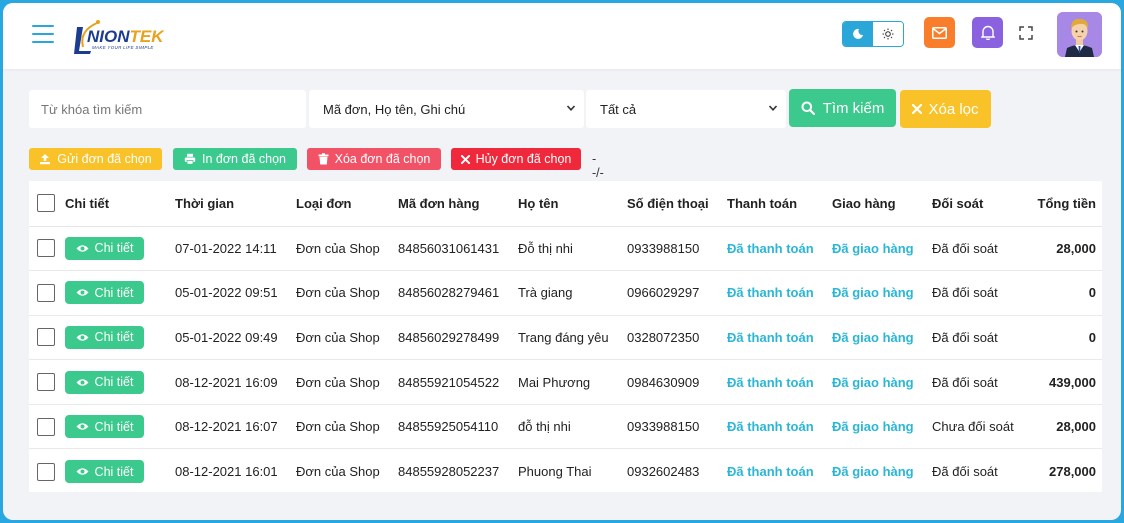 The width and height of the screenshot is (1124, 523). Describe the element at coordinates (982, 427) in the screenshot. I see `reconcile-status: Chưa đối soát` at that location.